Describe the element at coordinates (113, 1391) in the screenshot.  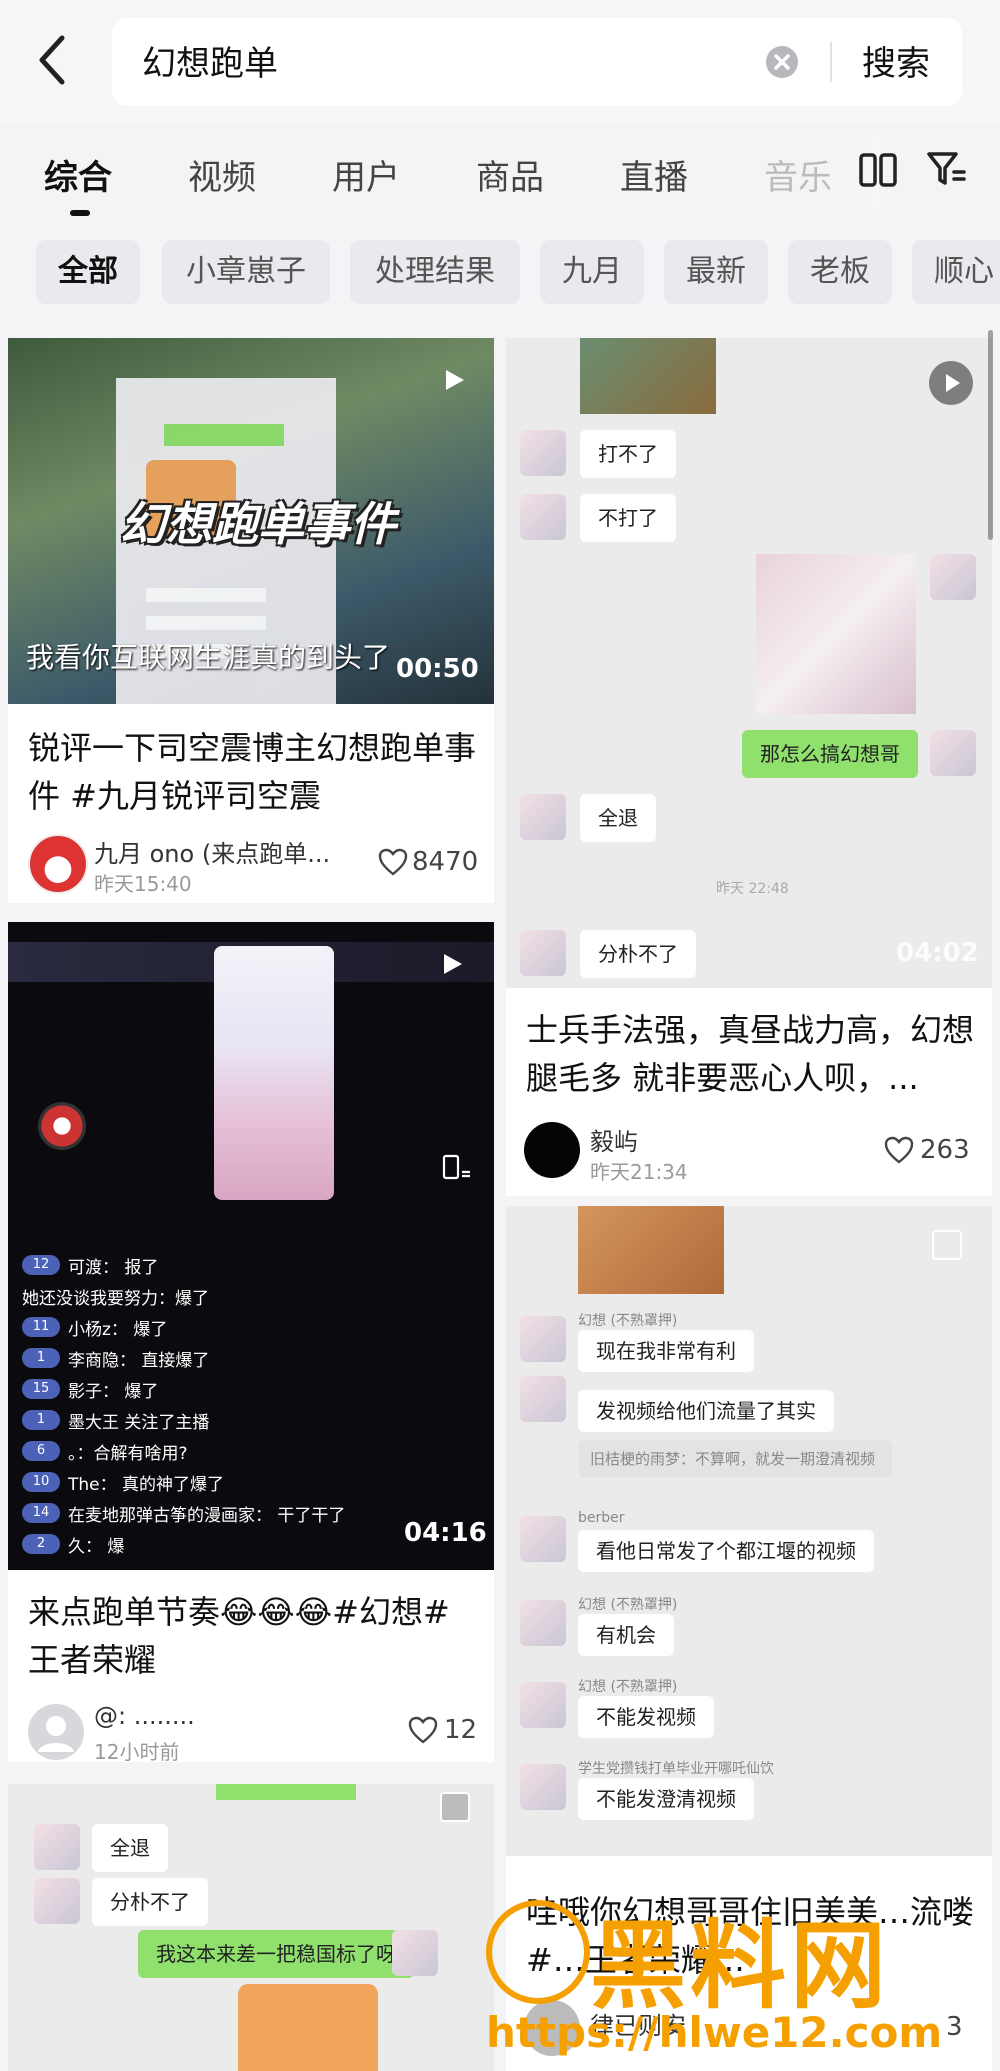
I see `comment-text: 影子： 爆了` at that location.